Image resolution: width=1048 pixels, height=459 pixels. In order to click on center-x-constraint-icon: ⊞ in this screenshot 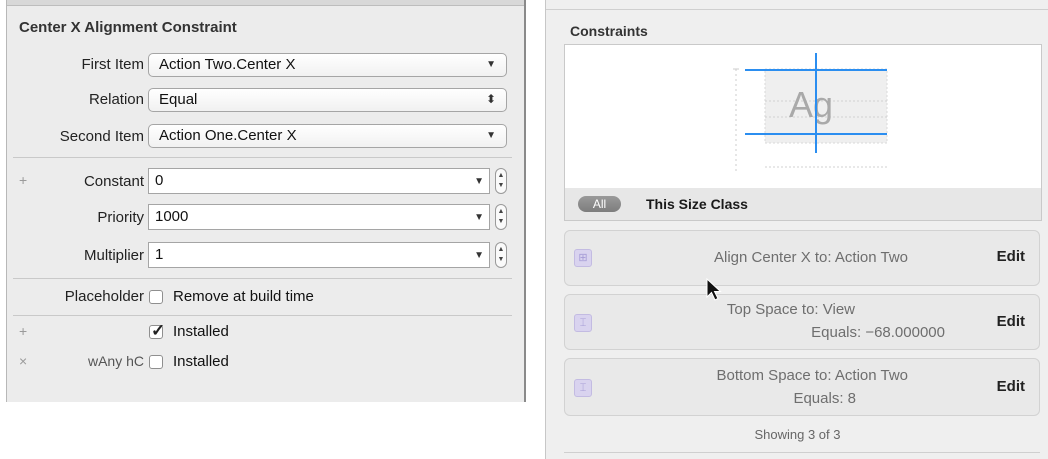, I will do `click(583, 258)`.